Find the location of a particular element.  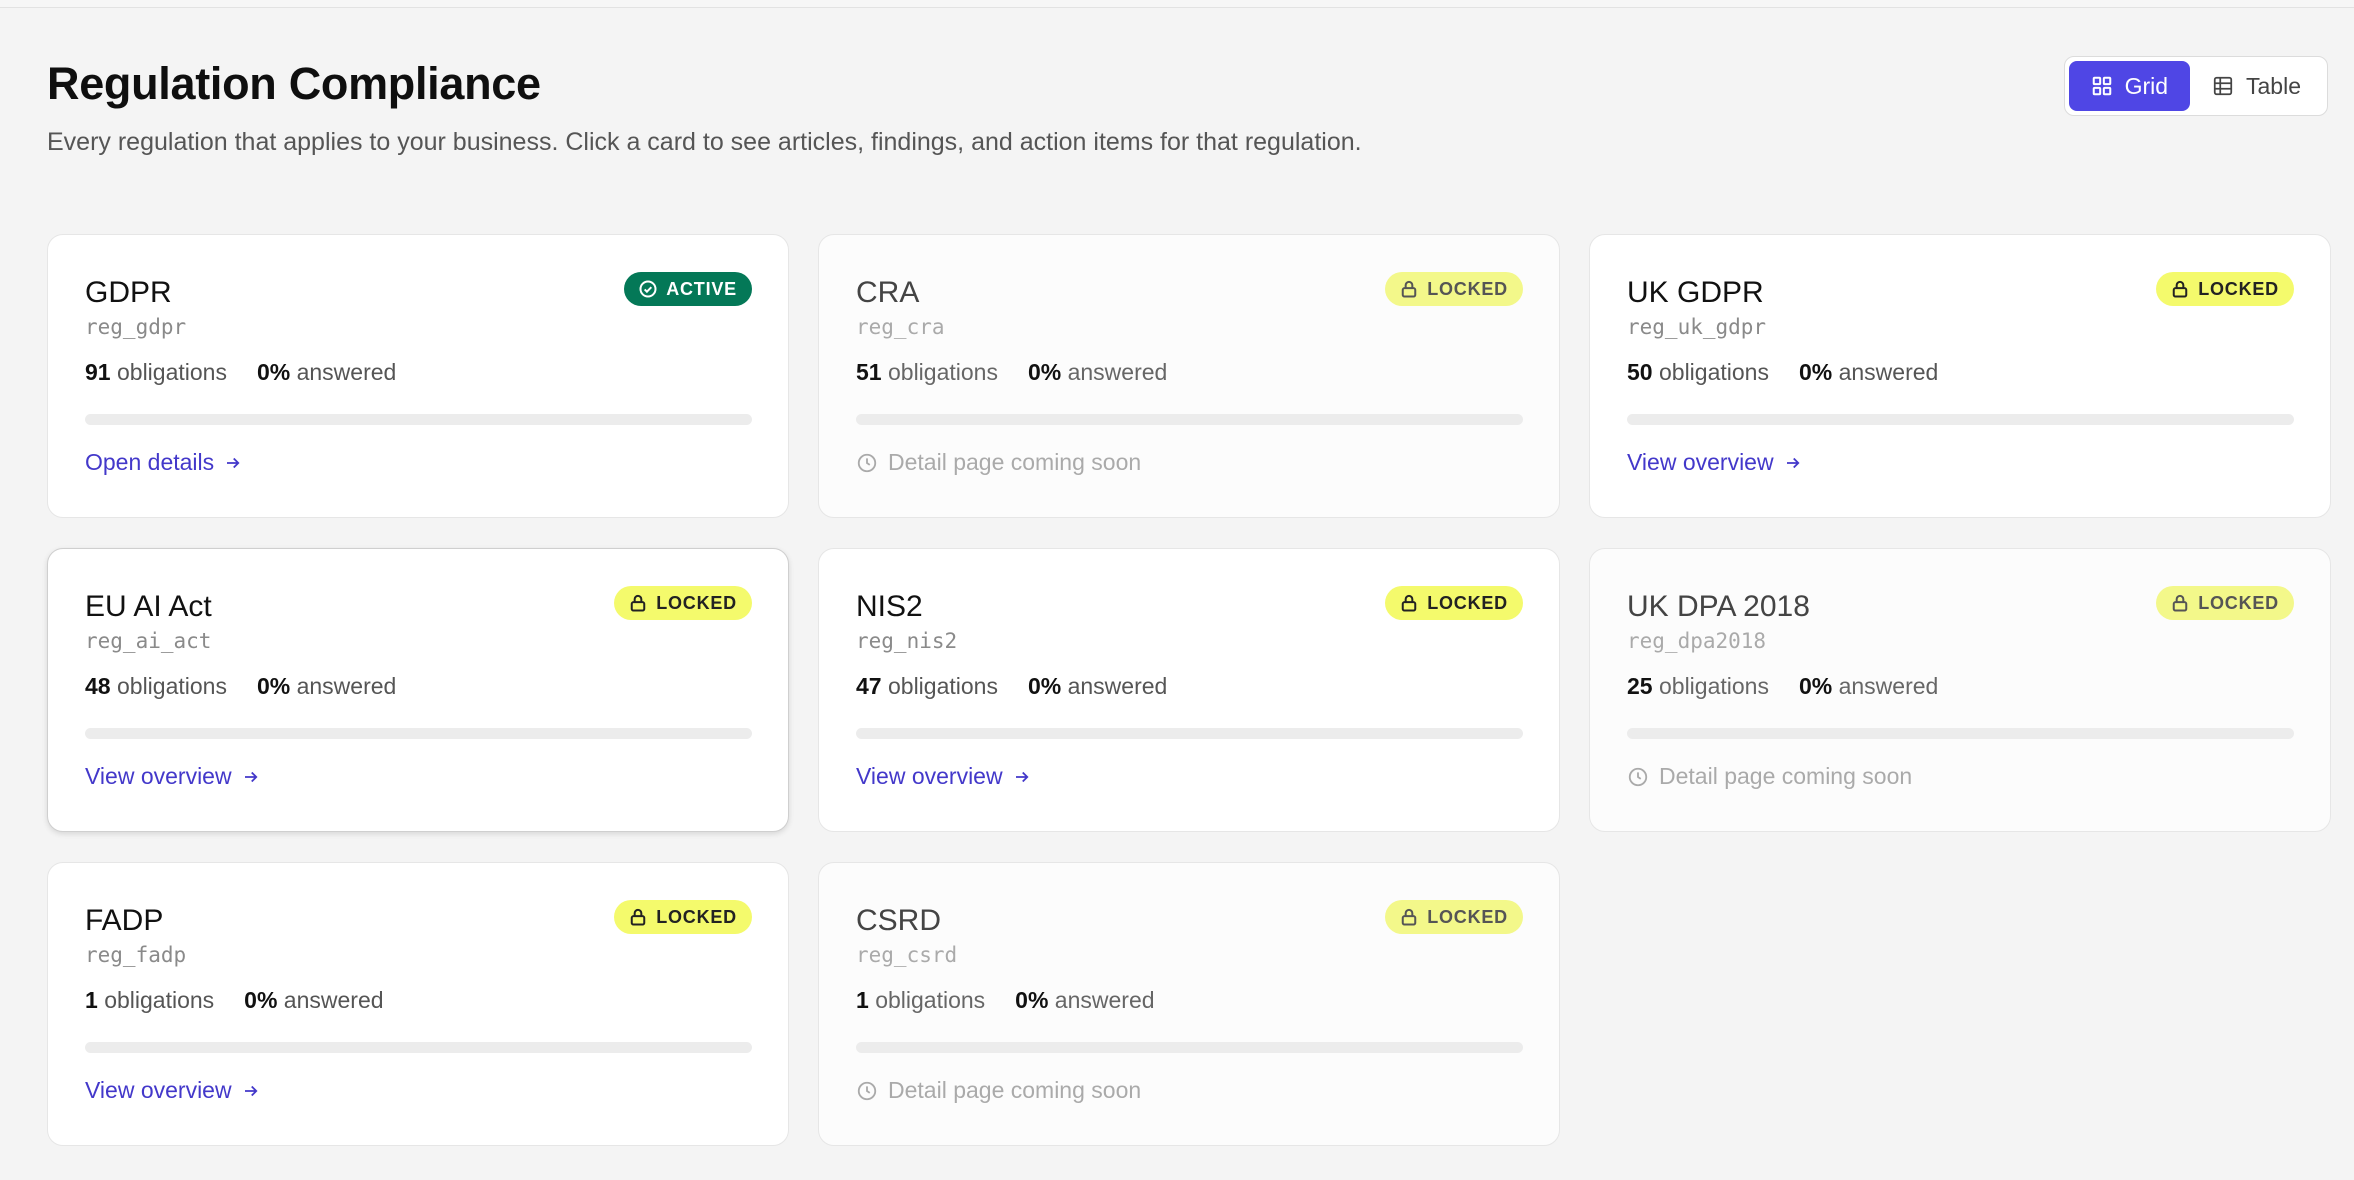

grid-icon is located at coordinates (2101, 86).